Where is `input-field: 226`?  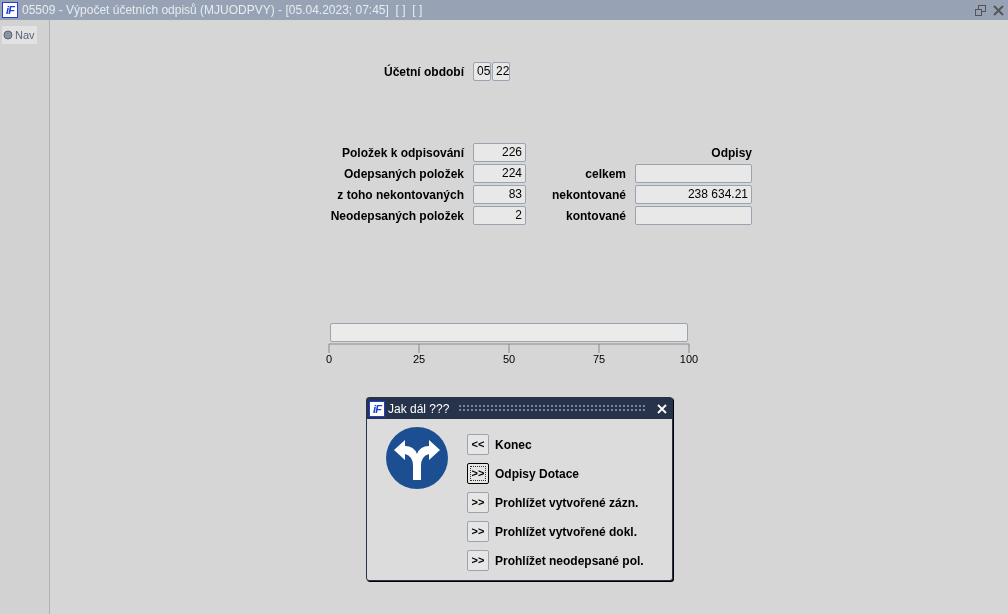
input-field: 226 is located at coordinates (499, 152).